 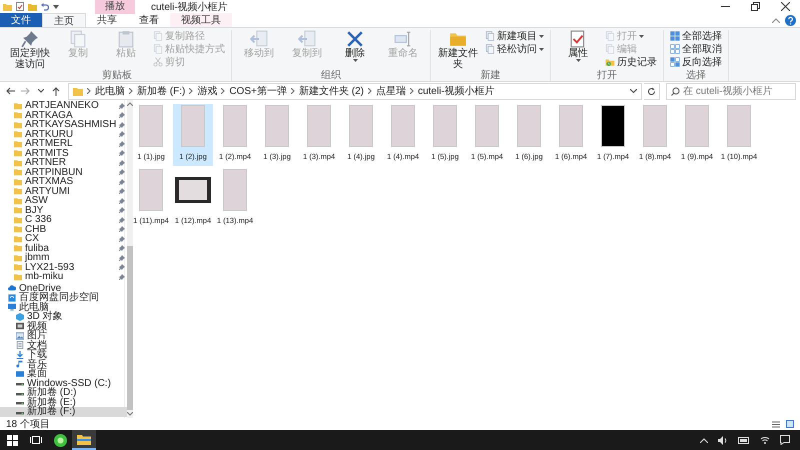 I want to click on ribbon-tab: 主页, so click(x=64, y=20).